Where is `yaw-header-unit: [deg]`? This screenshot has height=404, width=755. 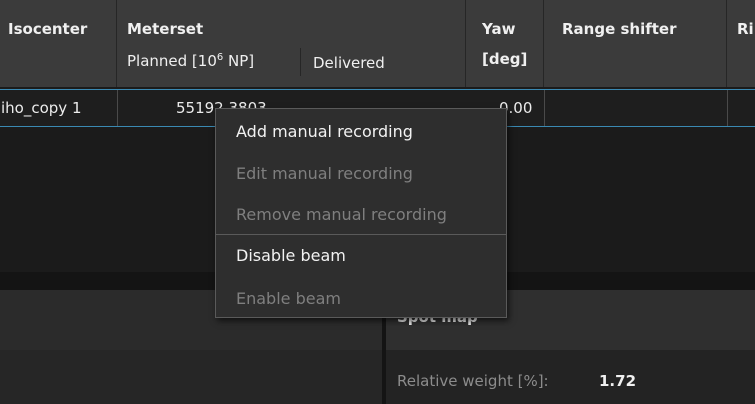 yaw-header-unit: [deg] is located at coordinates (505, 59).